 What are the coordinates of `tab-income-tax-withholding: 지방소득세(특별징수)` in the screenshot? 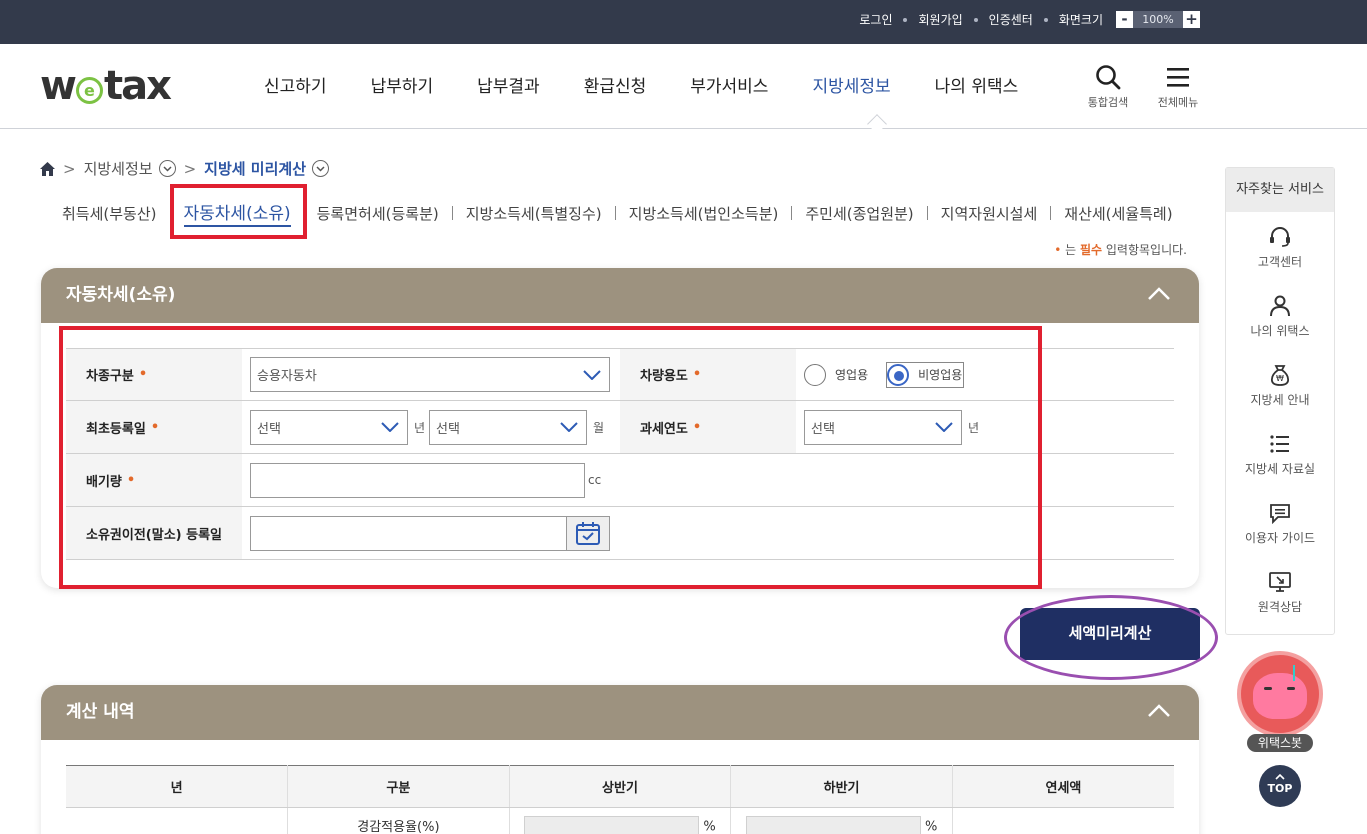 It's located at (534, 213).